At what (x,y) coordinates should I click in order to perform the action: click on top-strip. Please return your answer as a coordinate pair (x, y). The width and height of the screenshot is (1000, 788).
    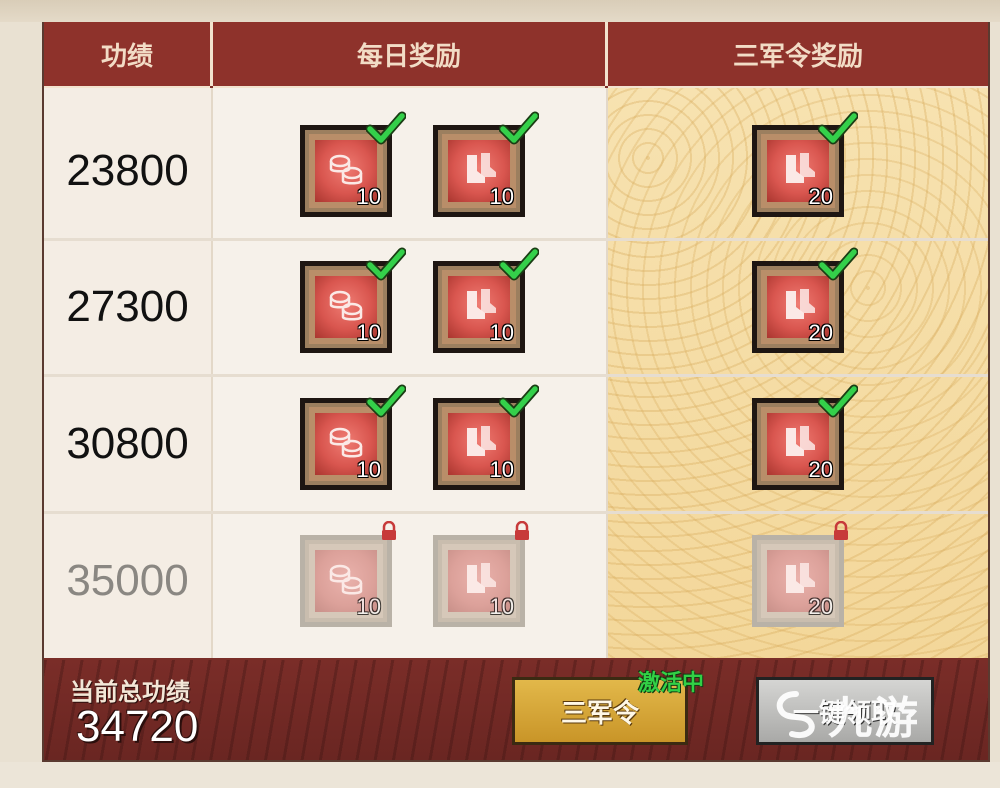
    Looking at the image, I should click on (500, 11).